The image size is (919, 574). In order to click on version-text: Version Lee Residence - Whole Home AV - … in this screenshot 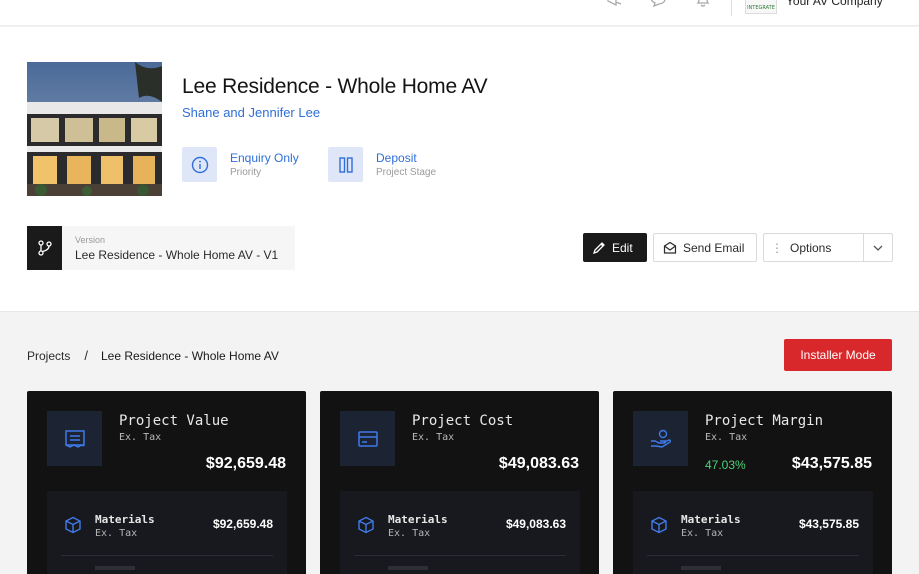, I will do `click(176, 248)`.